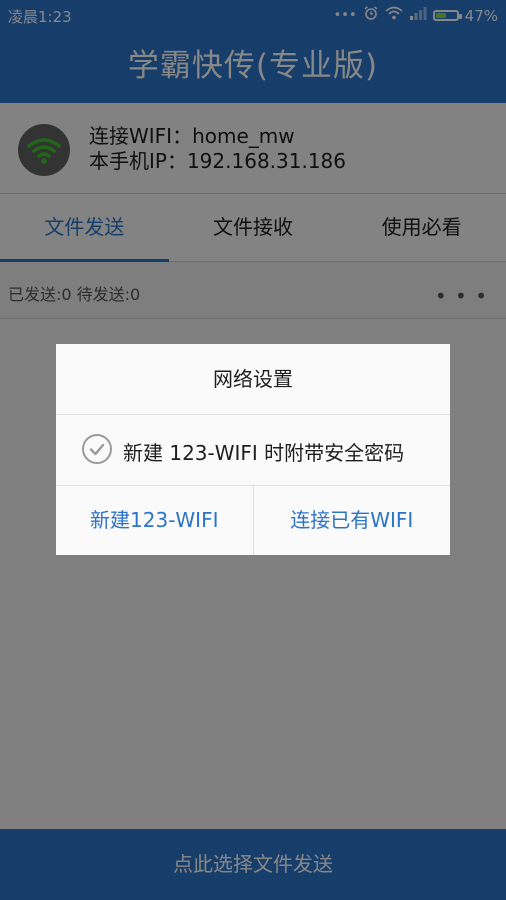 The image size is (506, 900). I want to click on secure-password-option: 新建 123-WIFI 时附带安全密码, so click(253, 450).